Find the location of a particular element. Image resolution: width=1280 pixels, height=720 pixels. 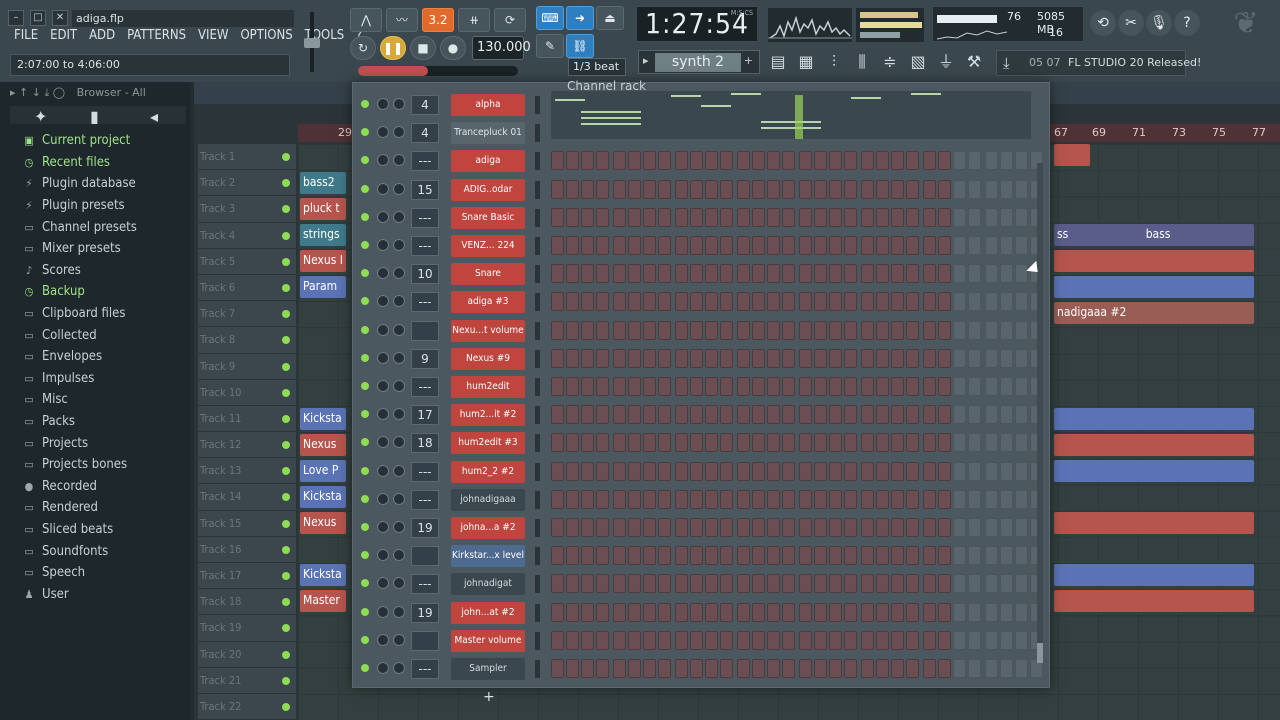

clip-love: Love P is located at coordinates (323, 471).